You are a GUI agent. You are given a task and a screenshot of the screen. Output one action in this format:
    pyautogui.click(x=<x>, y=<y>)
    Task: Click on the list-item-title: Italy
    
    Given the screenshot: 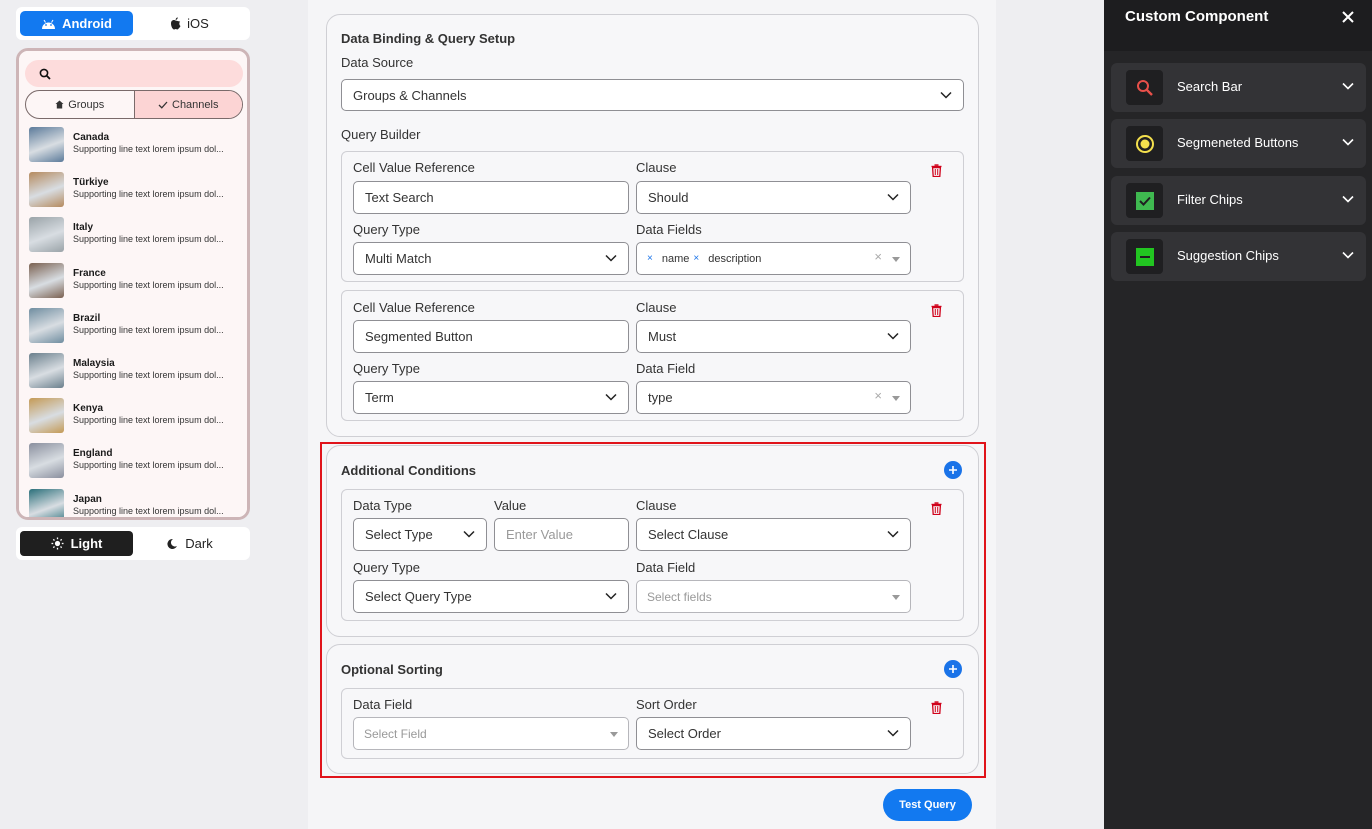 What is the action you would take?
    pyautogui.click(x=83, y=228)
    